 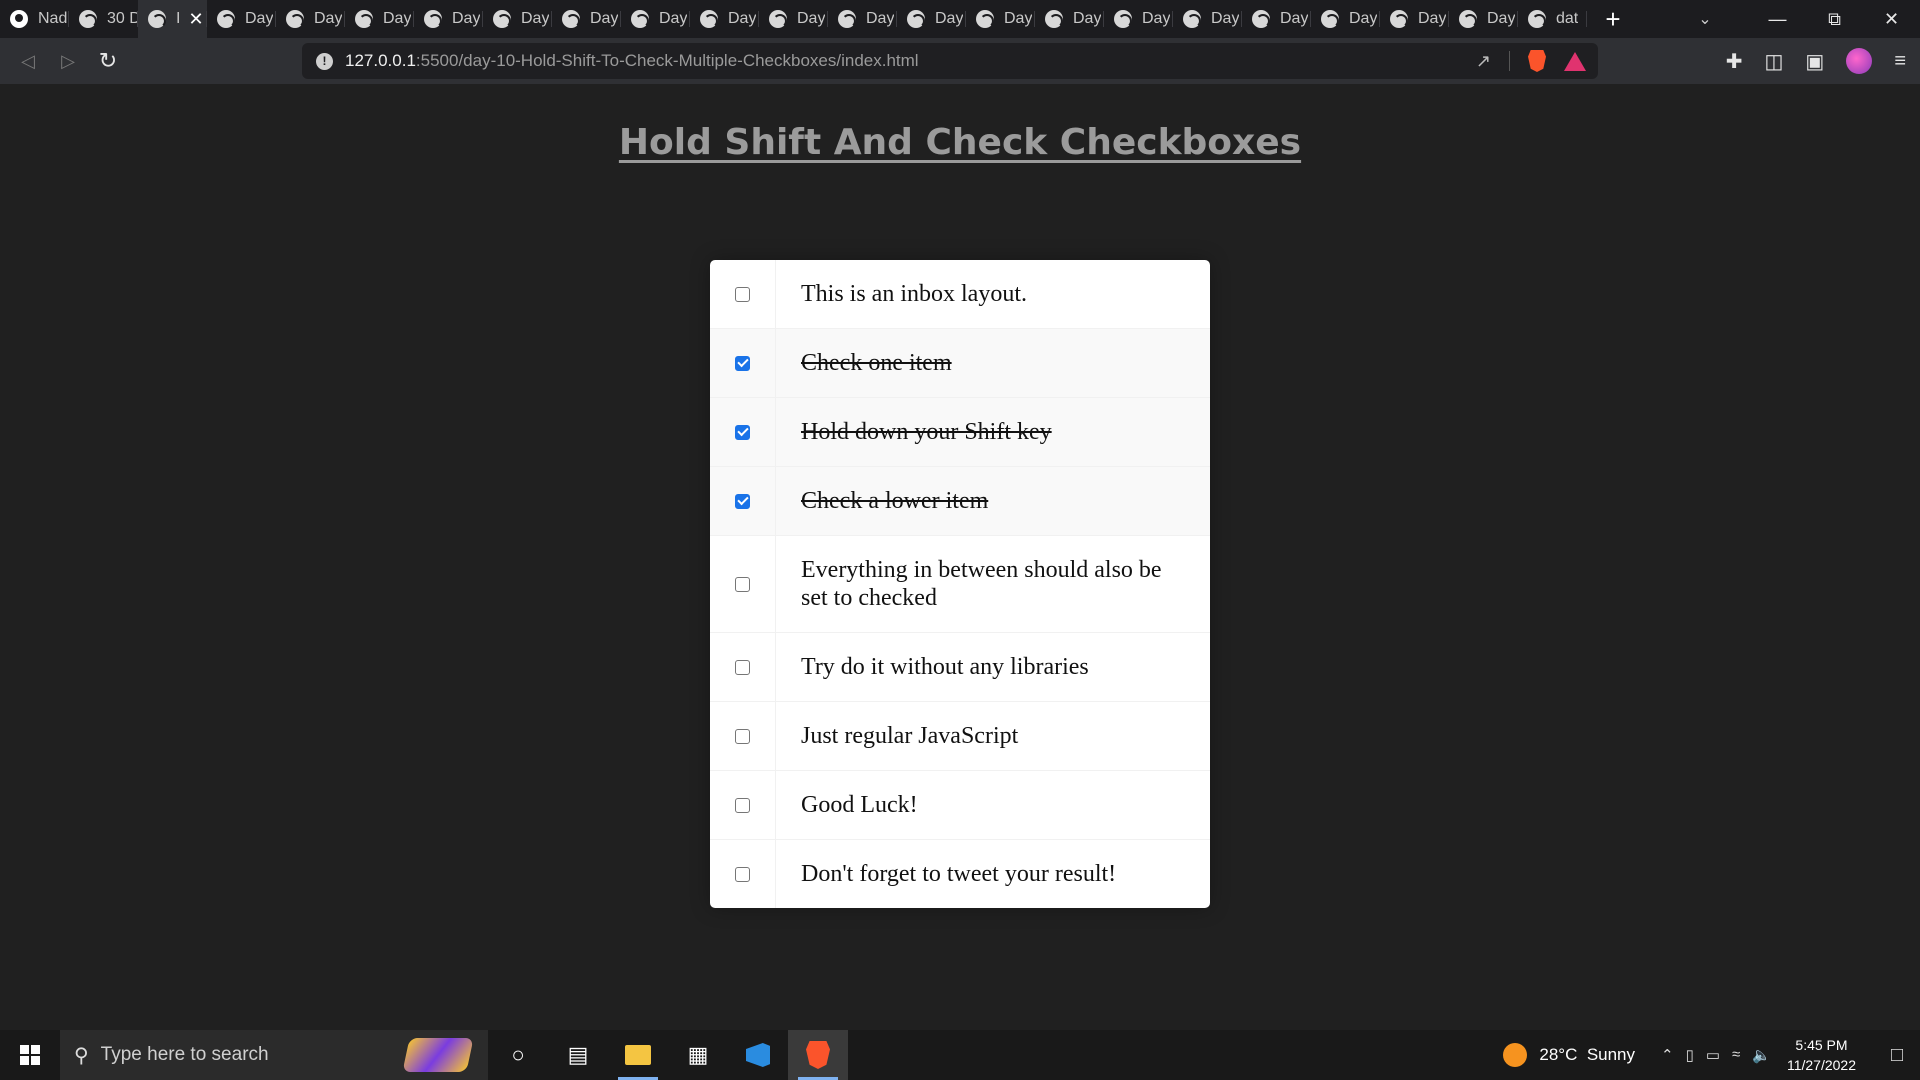 I want to click on profile-avatar-icon, so click(x=1859, y=61).